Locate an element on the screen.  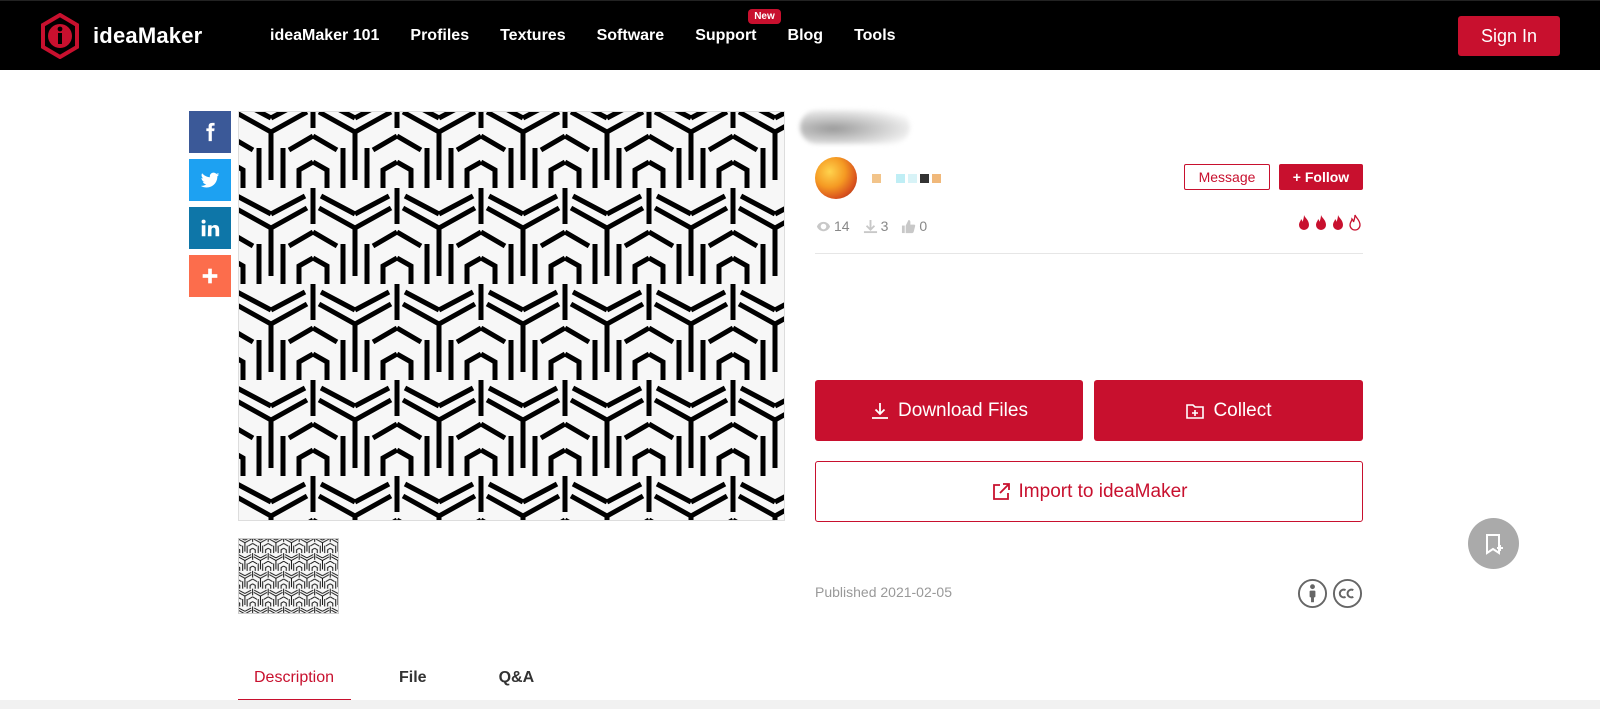
license-icons is located at coordinates (1330, 593).